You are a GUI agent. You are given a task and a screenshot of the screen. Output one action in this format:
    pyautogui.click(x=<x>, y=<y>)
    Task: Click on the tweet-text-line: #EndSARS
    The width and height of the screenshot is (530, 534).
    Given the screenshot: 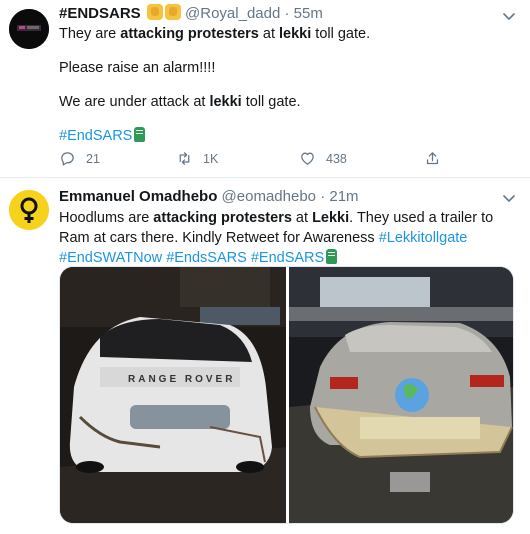 What is the action you would take?
    pyautogui.click(x=289, y=136)
    